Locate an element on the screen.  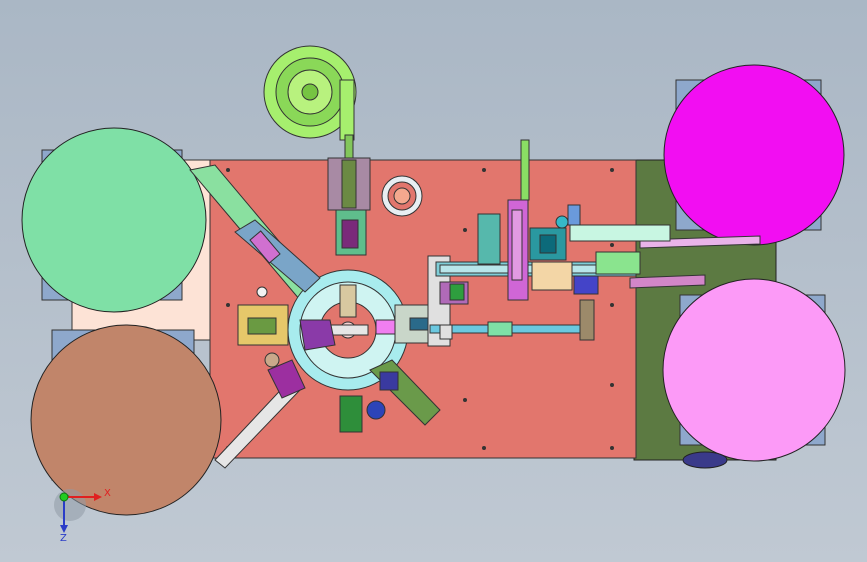
round-flange is located at coordinates (402, 196).